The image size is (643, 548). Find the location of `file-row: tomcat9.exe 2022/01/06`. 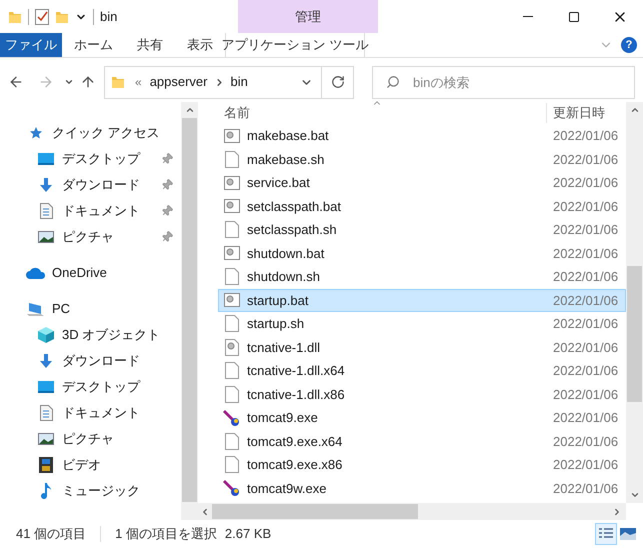

file-row: tomcat9.exe 2022/01/06 is located at coordinates (422, 418).